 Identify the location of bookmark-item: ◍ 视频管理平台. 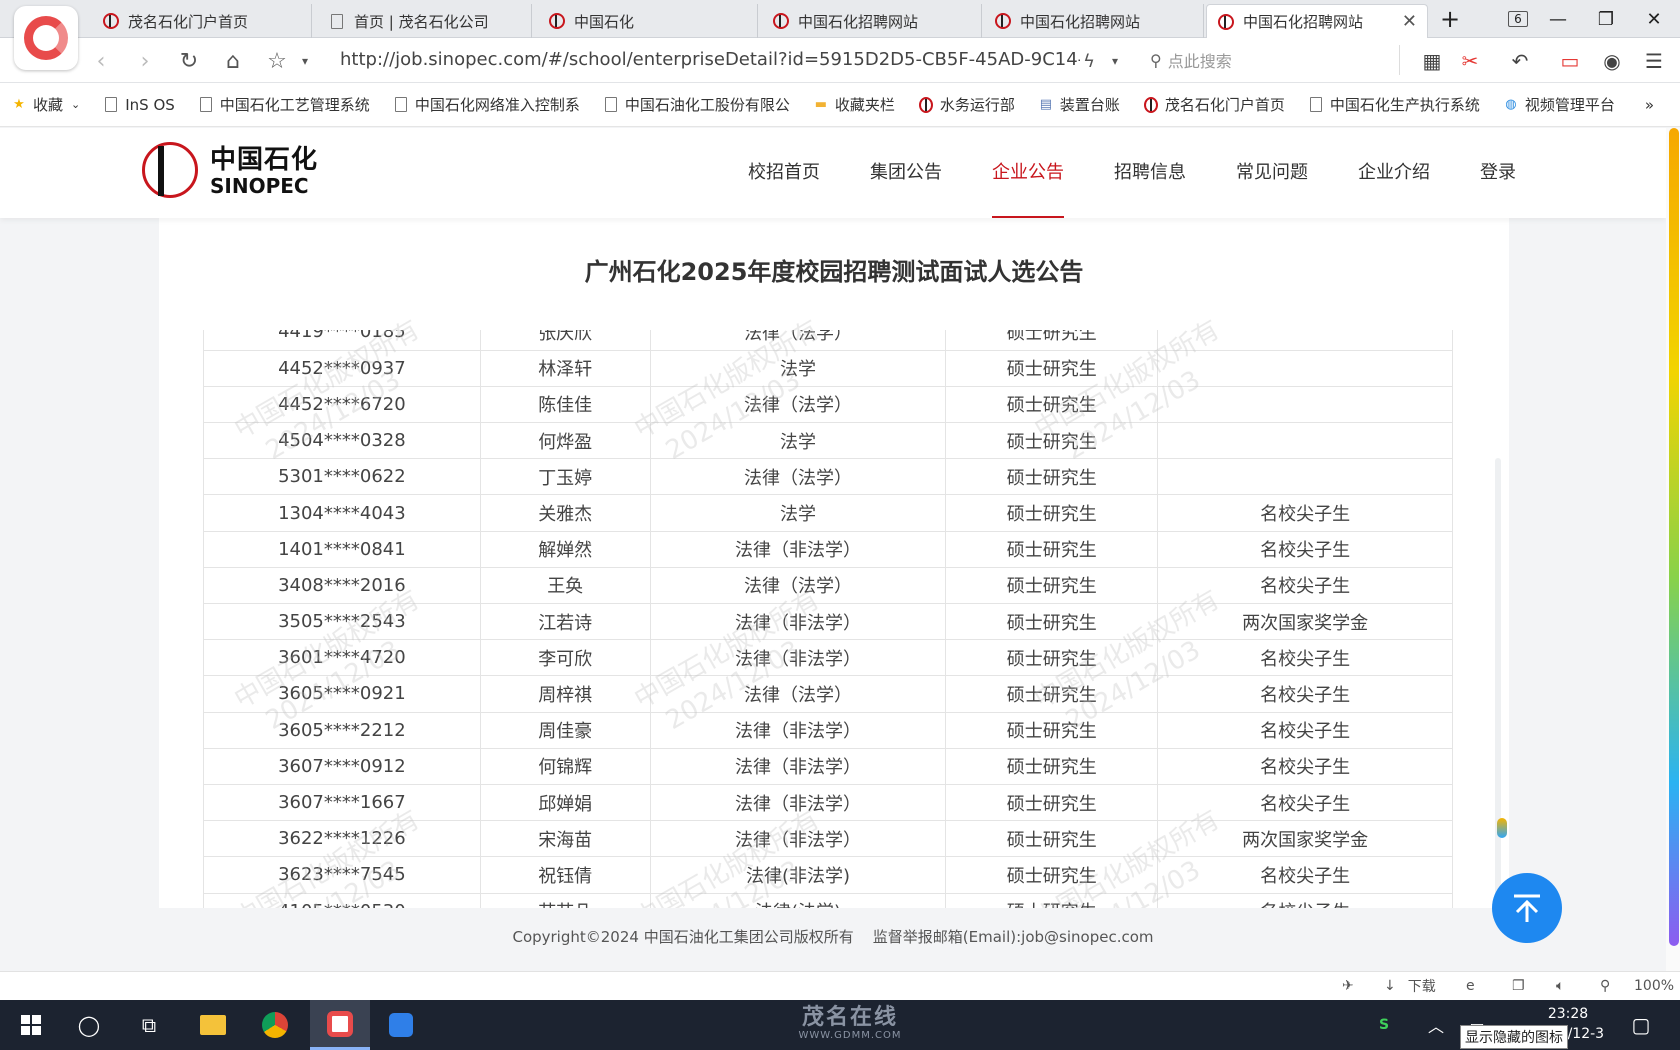
(1559, 104).